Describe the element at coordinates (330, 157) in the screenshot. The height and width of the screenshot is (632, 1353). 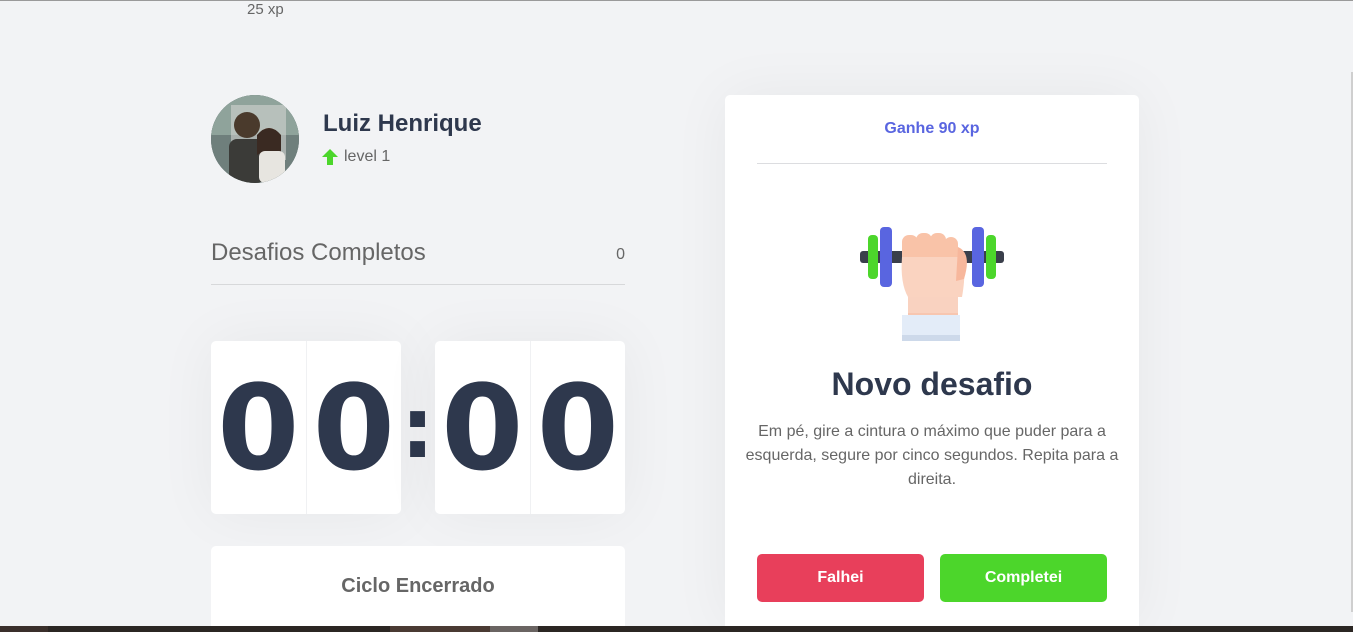
I see `level-up-arrow-icon` at that location.